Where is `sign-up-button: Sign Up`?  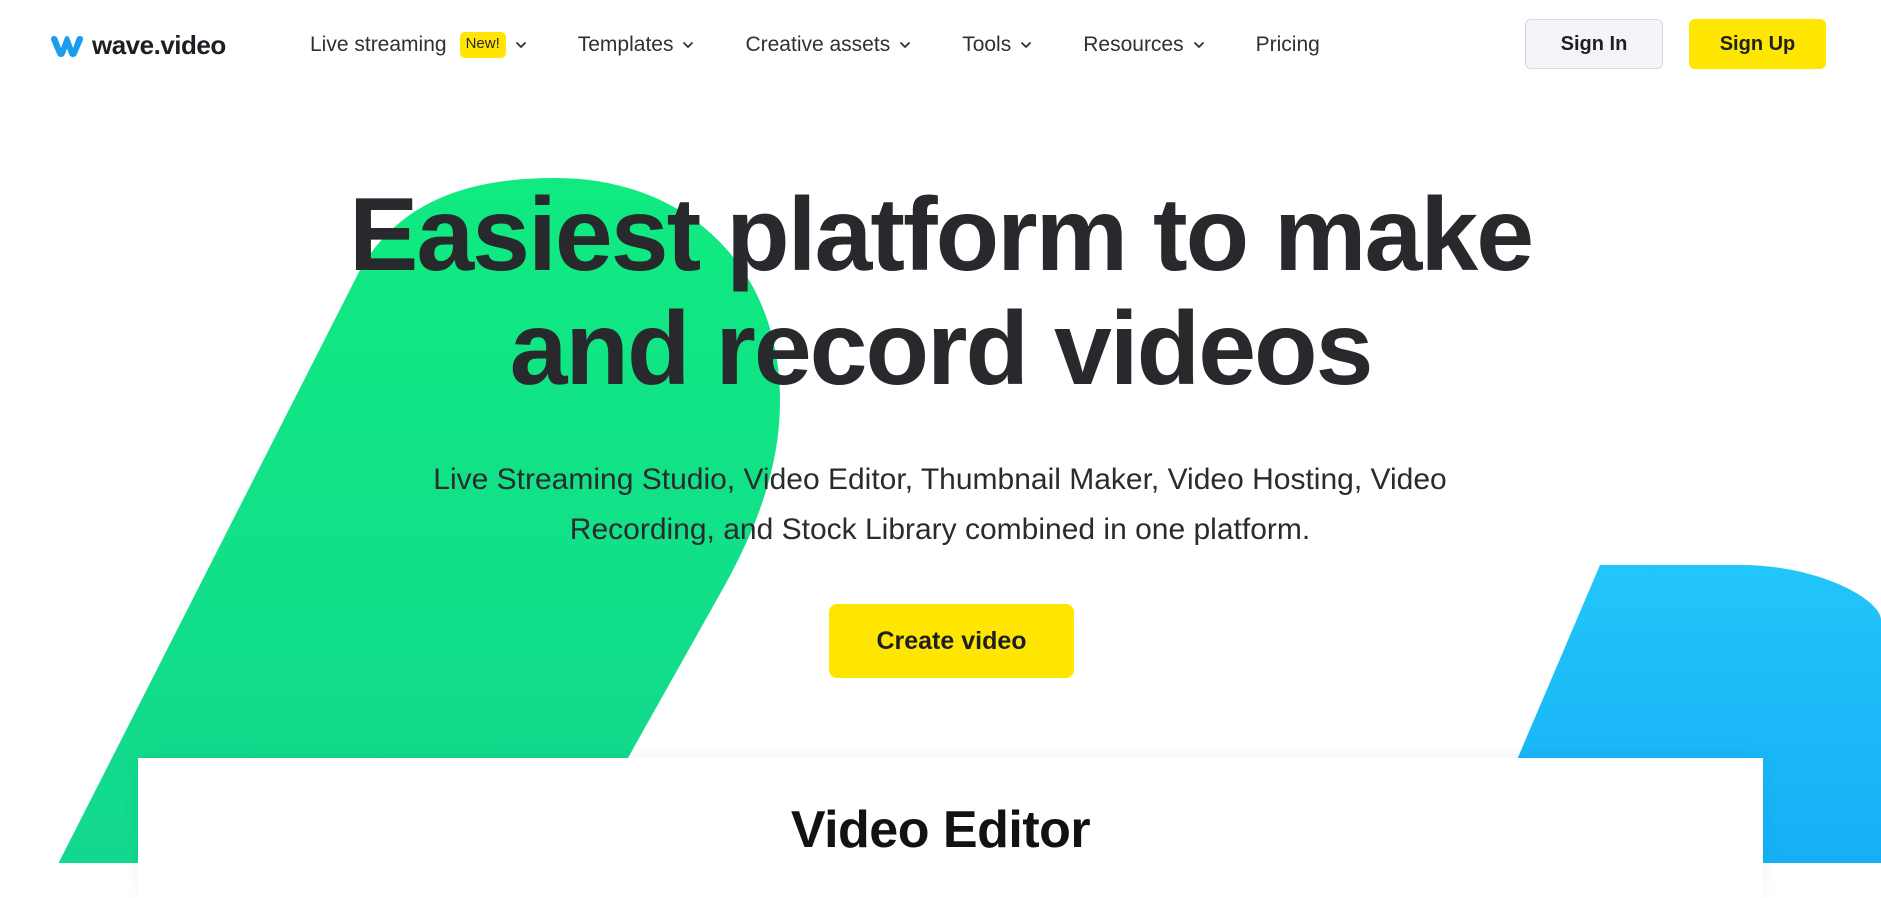
sign-up-button: Sign Up is located at coordinates (1757, 44).